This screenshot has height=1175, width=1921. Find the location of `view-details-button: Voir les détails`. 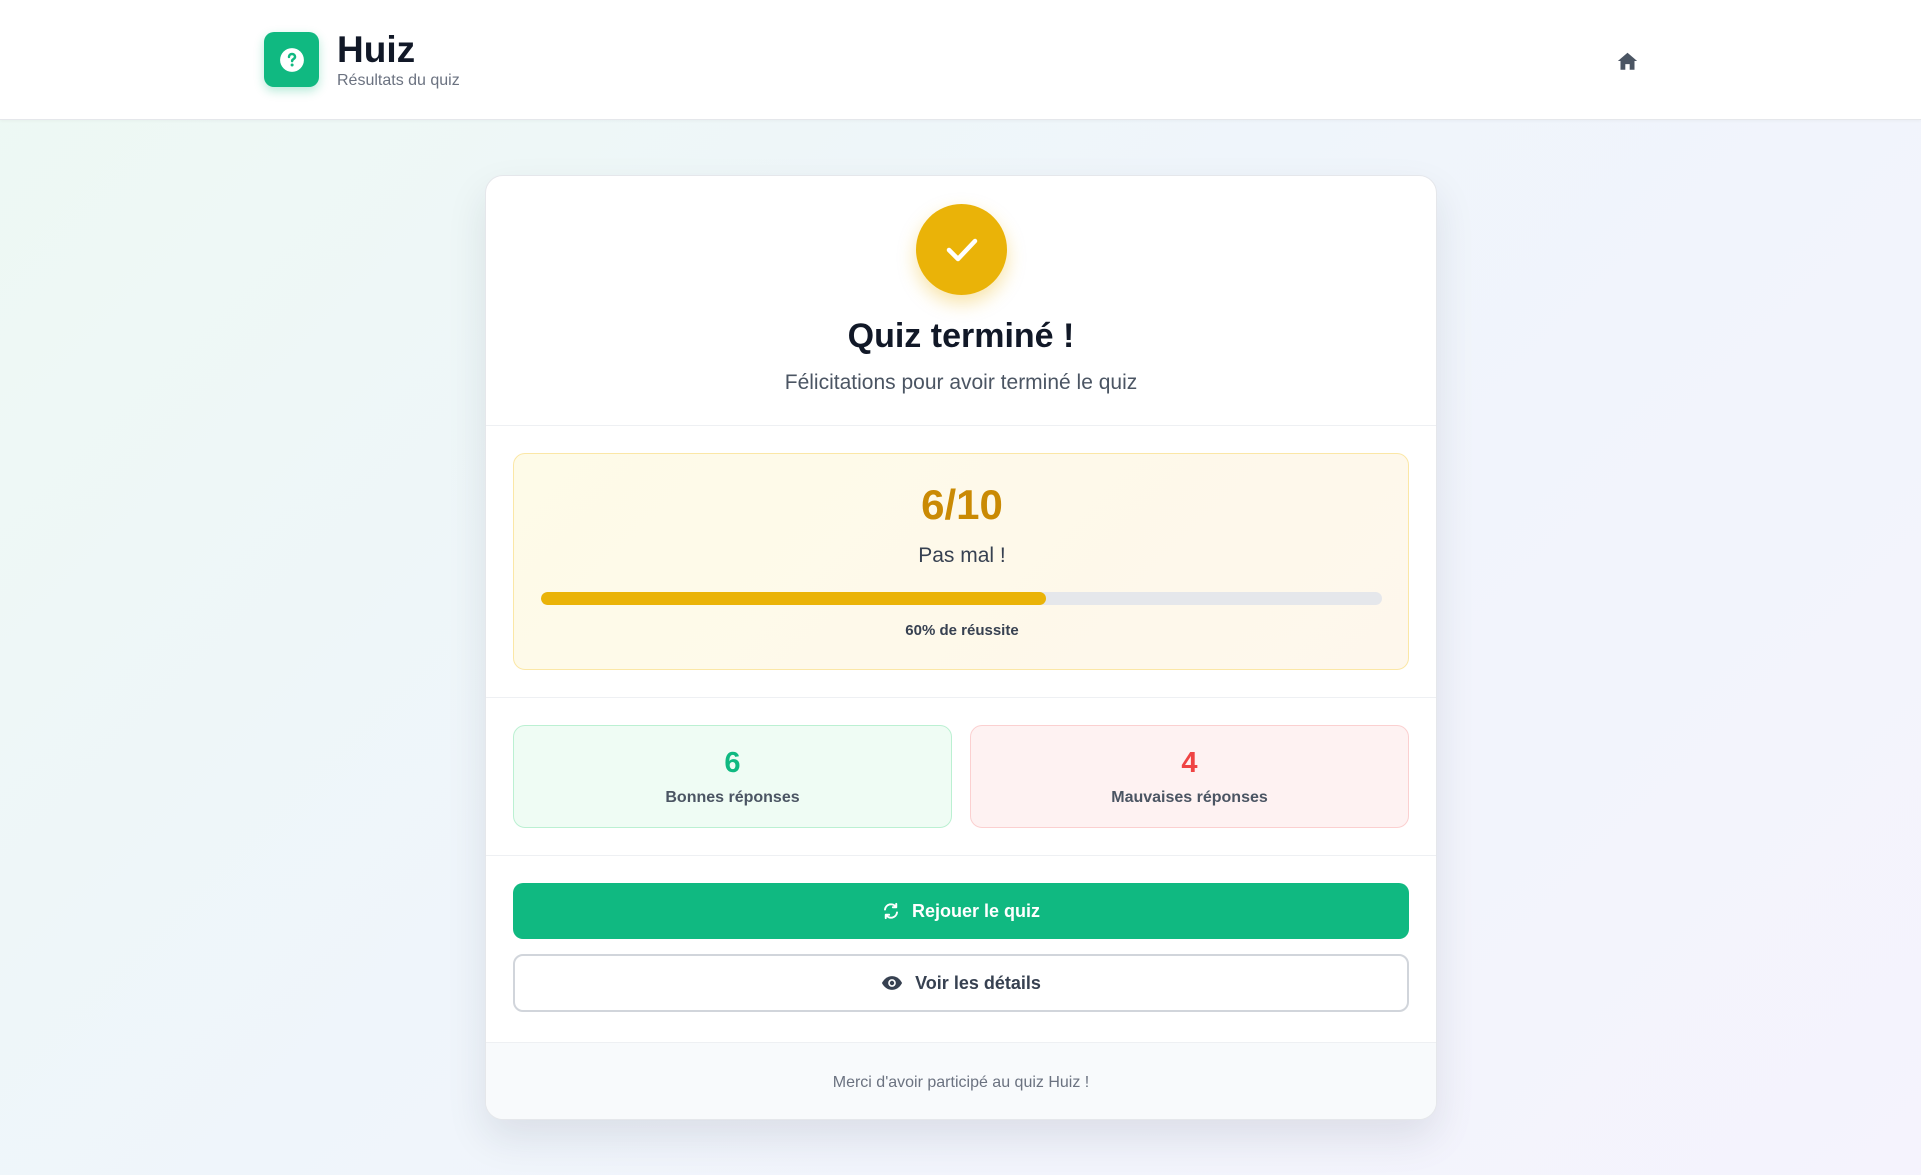

view-details-button: Voir les détails is located at coordinates (961, 983).